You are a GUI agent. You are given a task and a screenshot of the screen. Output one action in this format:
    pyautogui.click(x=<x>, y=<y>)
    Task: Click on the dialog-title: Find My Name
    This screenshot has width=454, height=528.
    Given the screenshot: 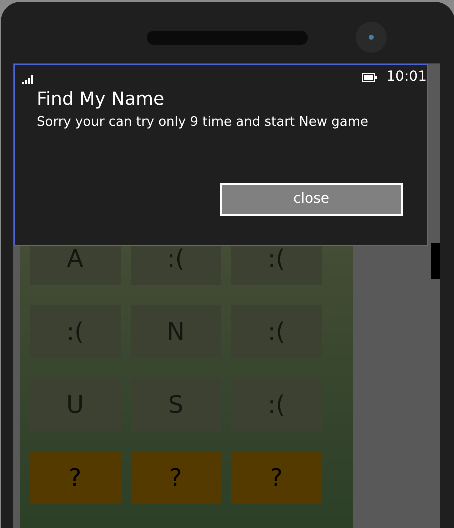 What is the action you would take?
    pyautogui.click(x=101, y=100)
    